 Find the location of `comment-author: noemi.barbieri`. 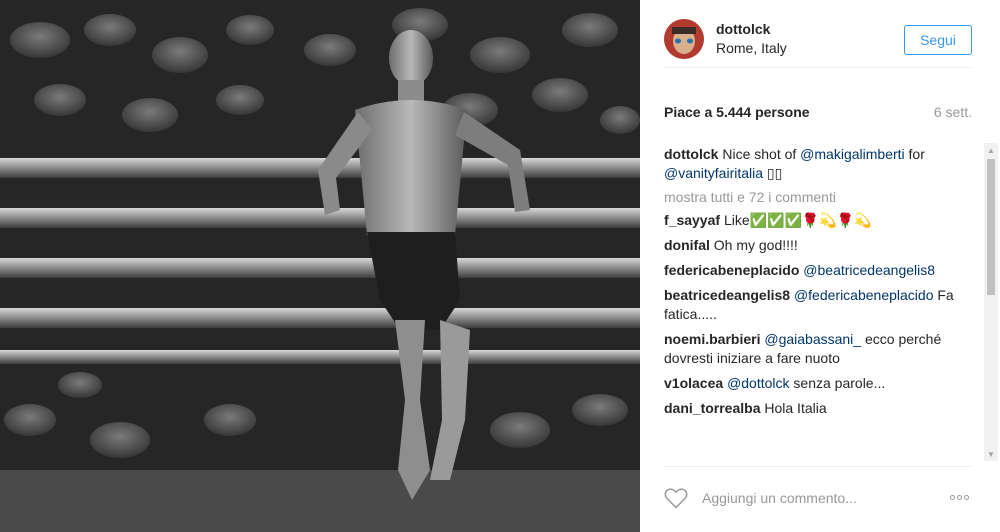

comment-author: noemi.barbieri is located at coordinates (712, 339).